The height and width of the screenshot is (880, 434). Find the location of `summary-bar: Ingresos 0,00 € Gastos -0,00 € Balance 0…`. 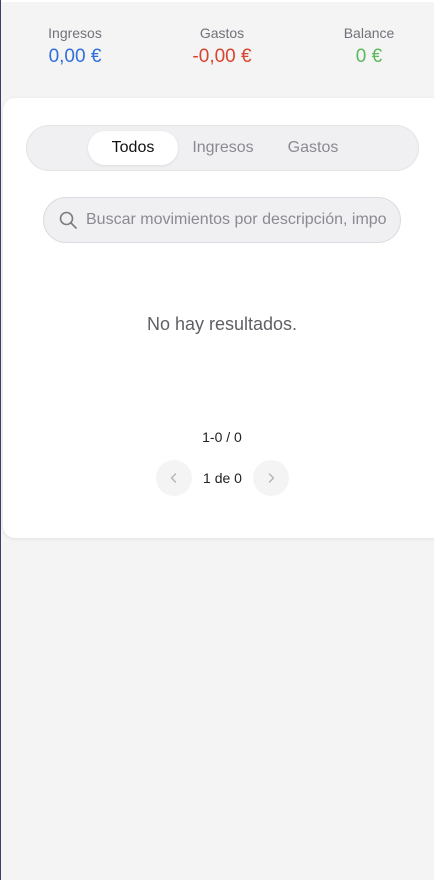

summary-bar: Ingresos 0,00 € Gastos -0,00 € Balance 0… is located at coordinates (217, 49).